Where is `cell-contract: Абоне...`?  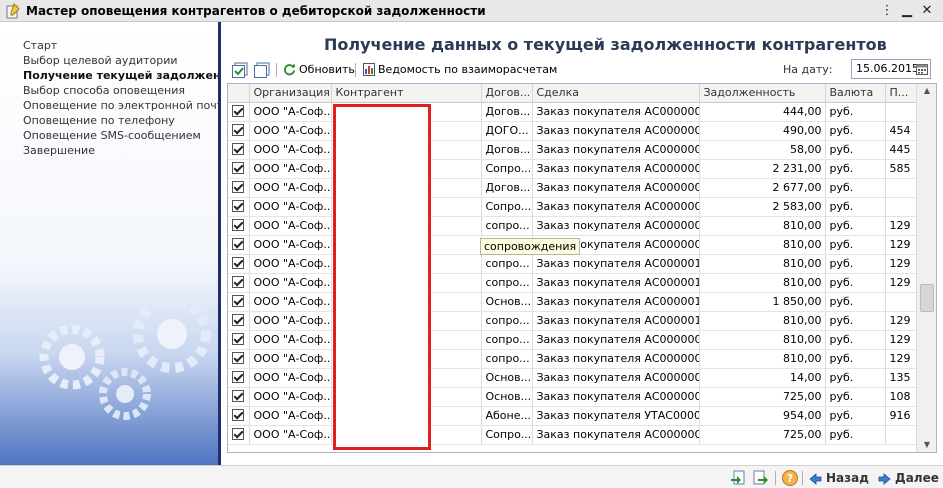
cell-contract: Абоне... is located at coordinates (507, 416).